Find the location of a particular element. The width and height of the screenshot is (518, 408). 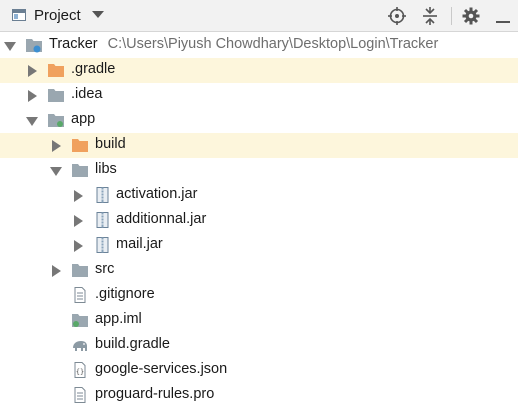

tree-row-build: build is located at coordinates (259, 145).